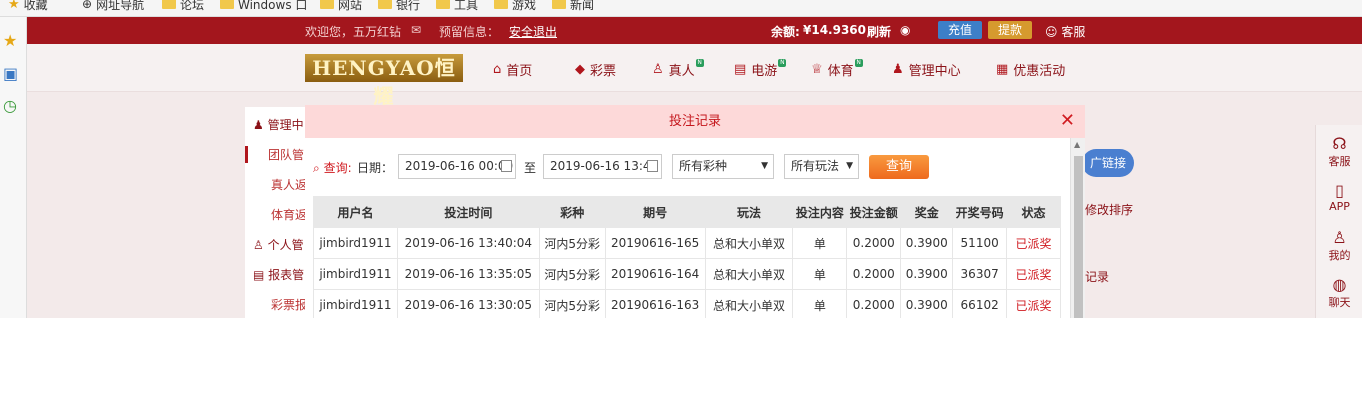  I want to click on menu-live-rebate: 真人返, so click(289, 184).